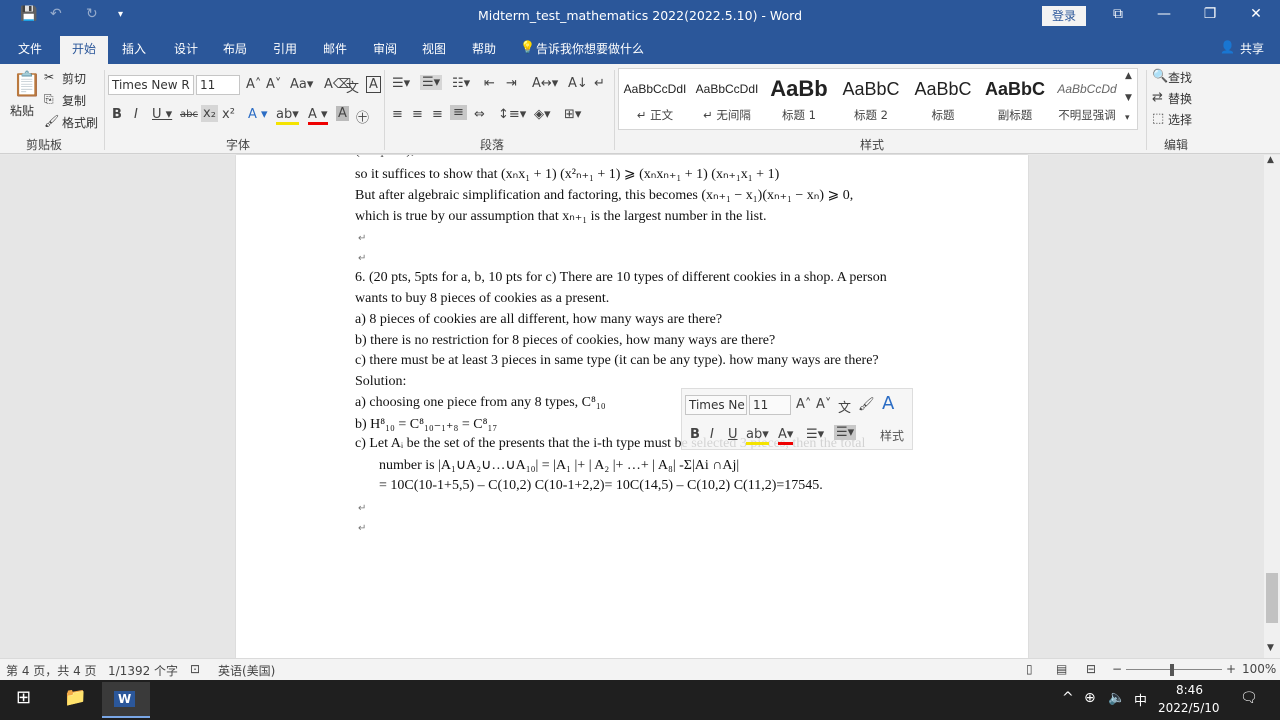  What do you see at coordinates (1117, 669) in the screenshot?
I see `zoom-out-icon: −` at bounding box center [1117, 669].